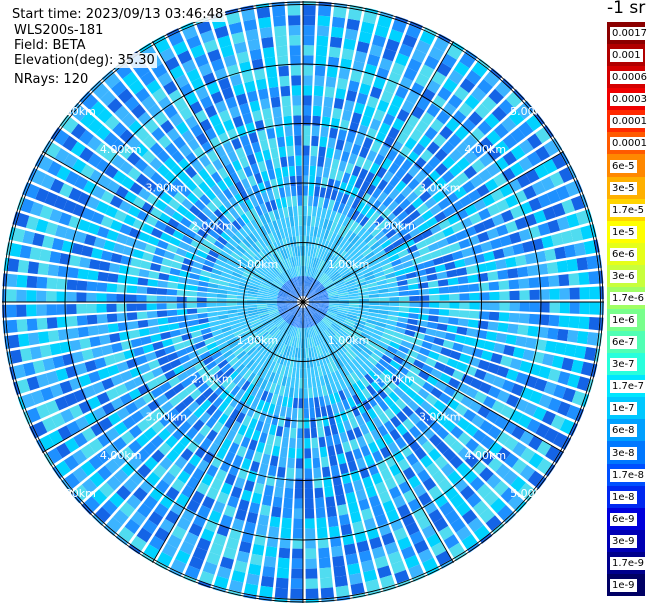 This screenshot has width=647, height=607. I want to click on colorbar-tick-label: 3e-8, so click(623, 453).